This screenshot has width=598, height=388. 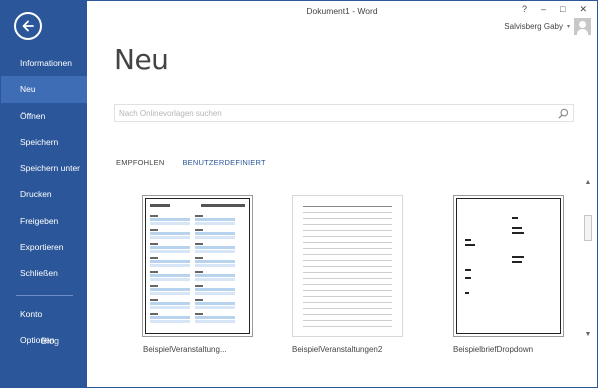 I want to click on search-icon, so click(x=563, y=113).